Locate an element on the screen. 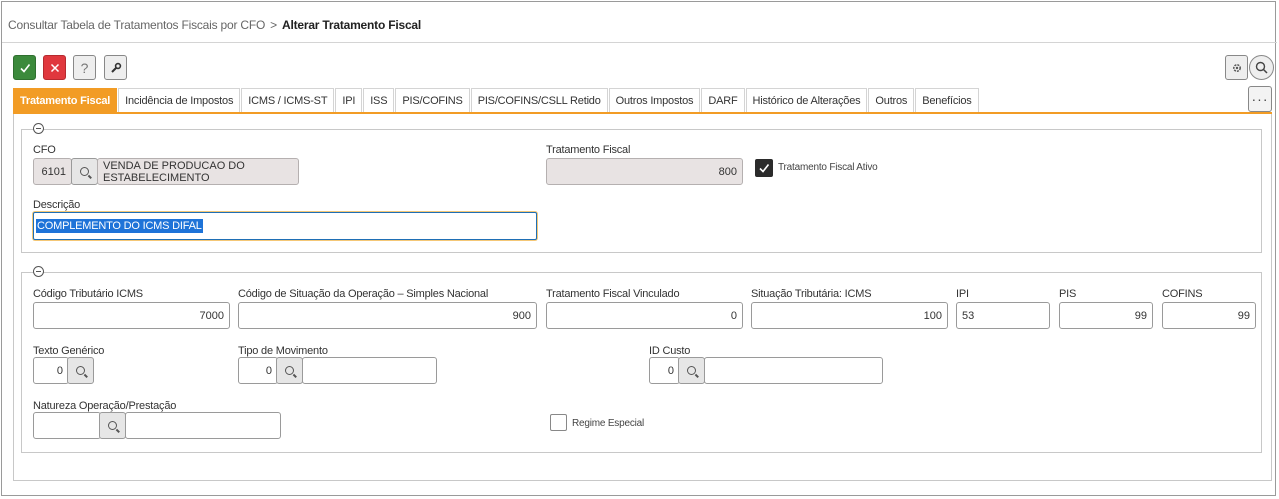 This screenshot has height=499, width=1279. codigo-tributario-field: 7000 is located at coordinates (131, 315).